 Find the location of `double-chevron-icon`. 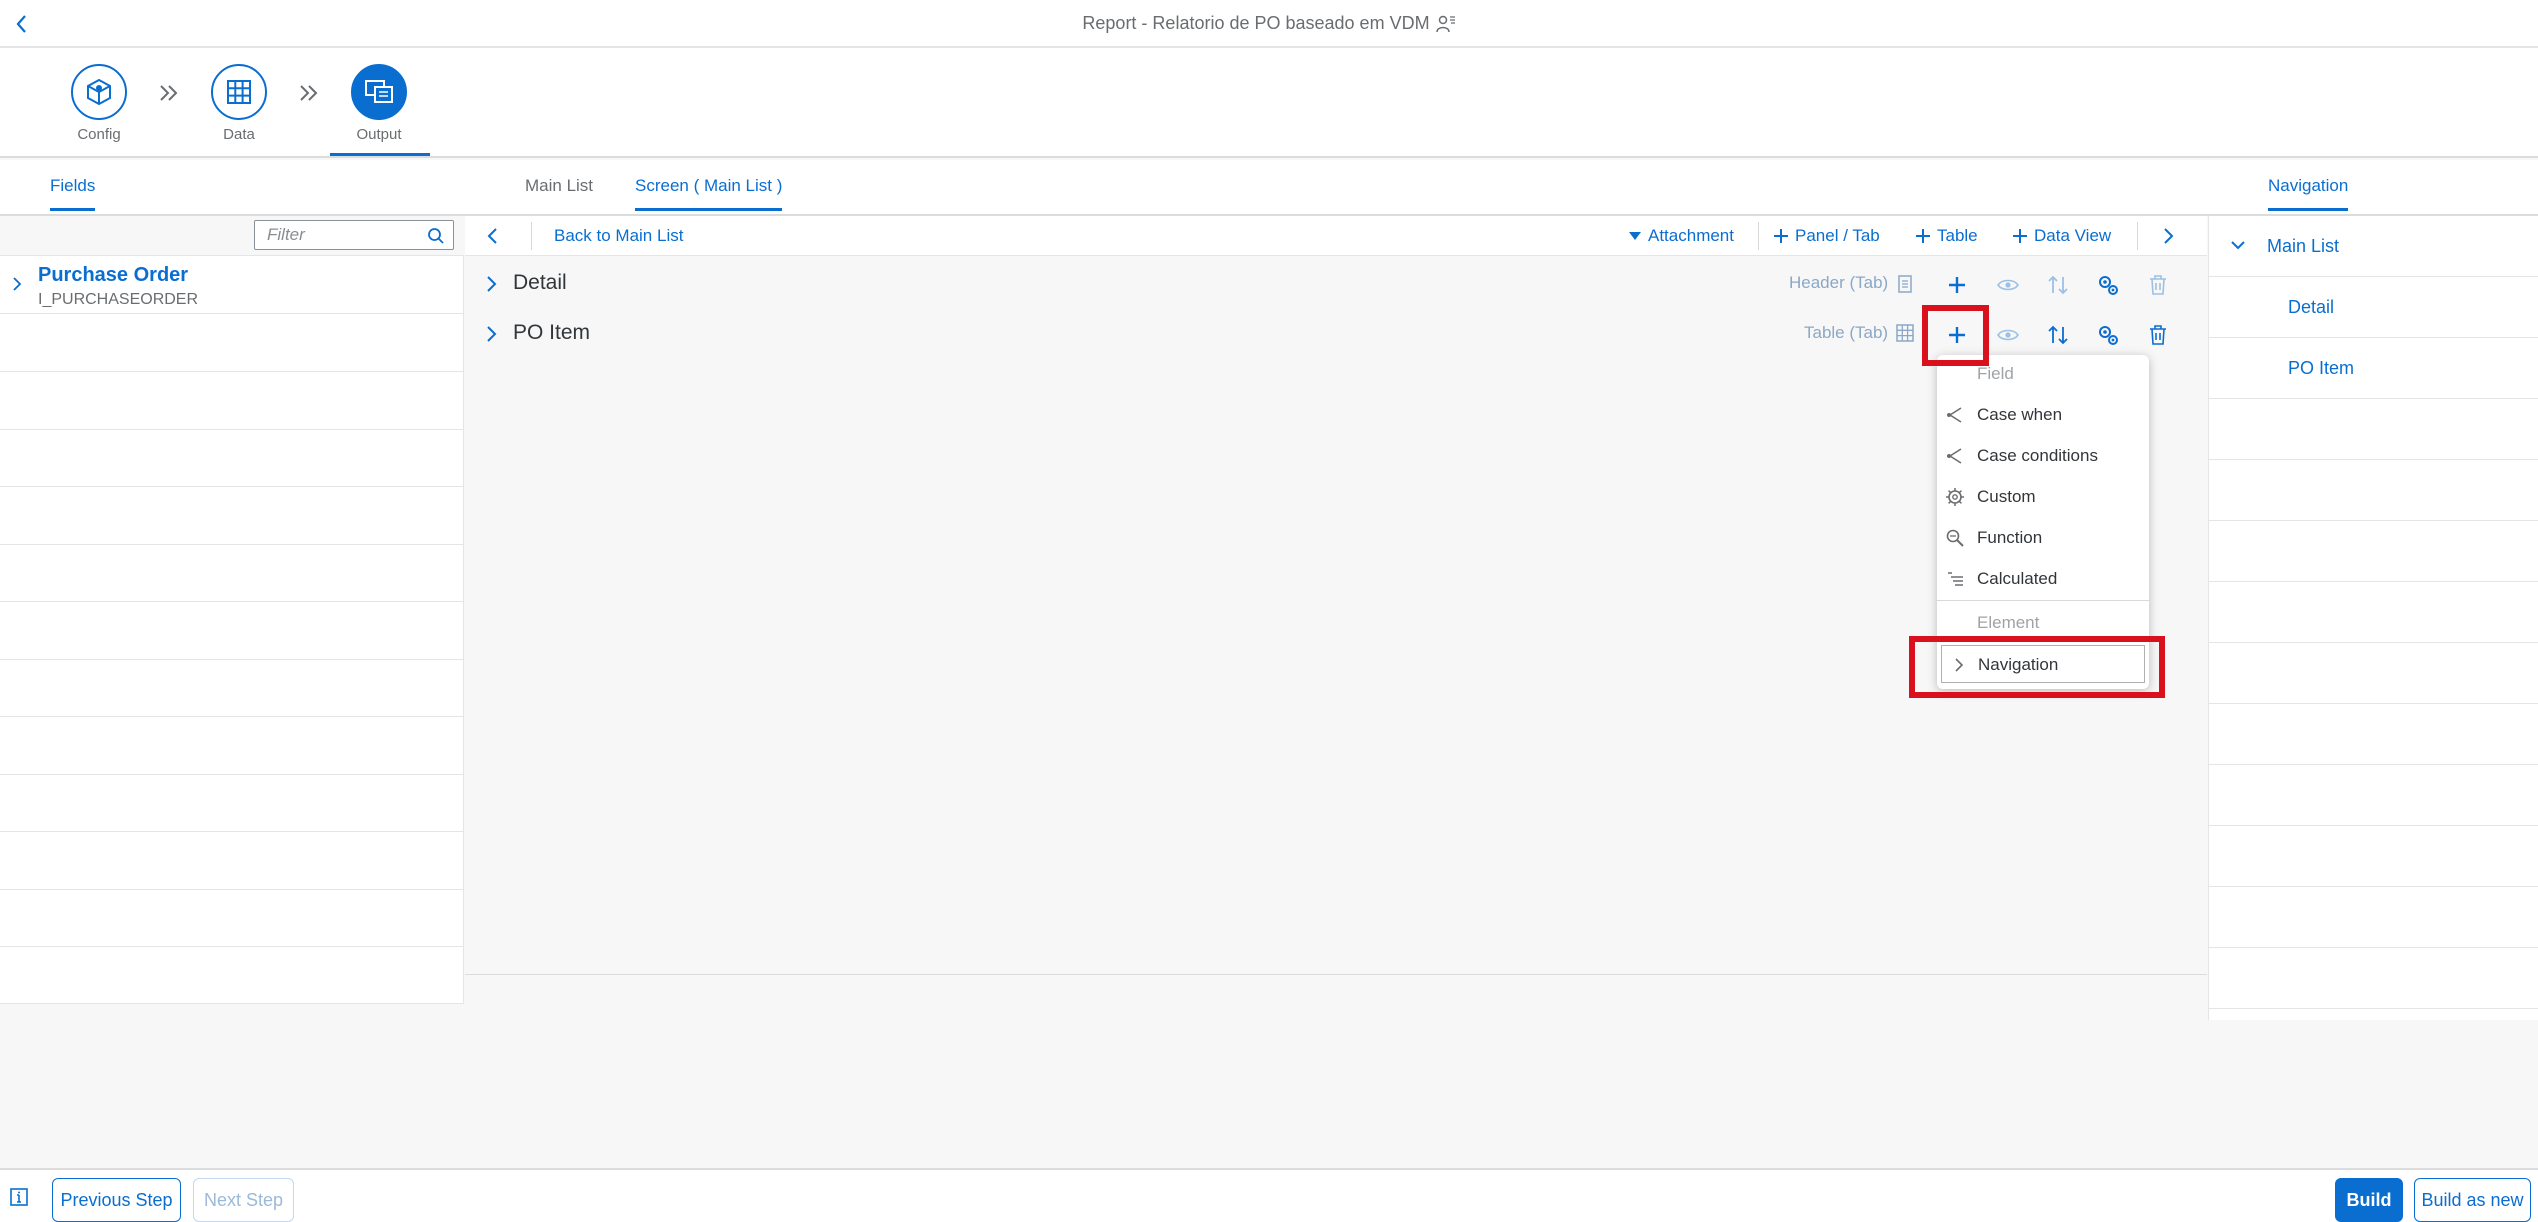

double-chevron-icon is located at coordinates (309, 93).